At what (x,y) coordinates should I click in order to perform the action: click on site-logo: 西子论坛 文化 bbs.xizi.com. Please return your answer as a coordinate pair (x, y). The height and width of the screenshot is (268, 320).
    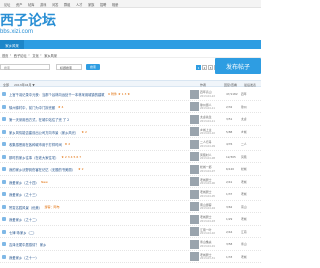
    Looking at the image, I should click on (40, 24).